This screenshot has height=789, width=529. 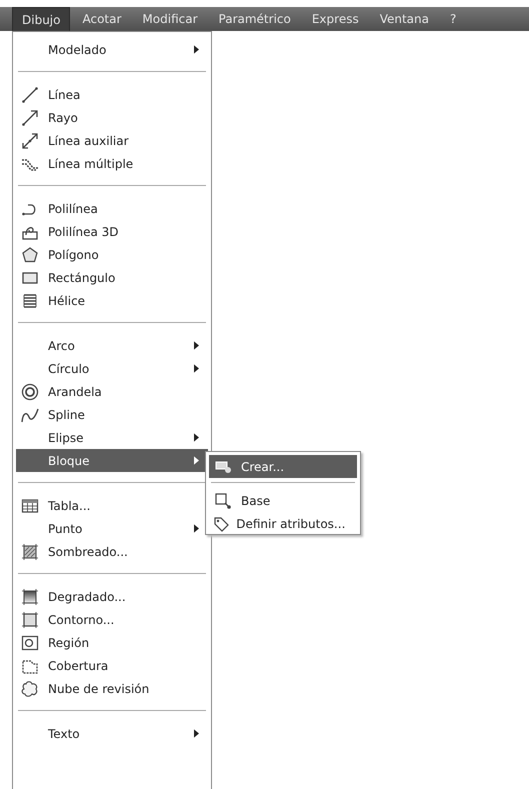 What do you see at coordinates (404, 19) in the screenshot?
I see `menu-bar-item: Ventana` at bounding box center [404, 19].